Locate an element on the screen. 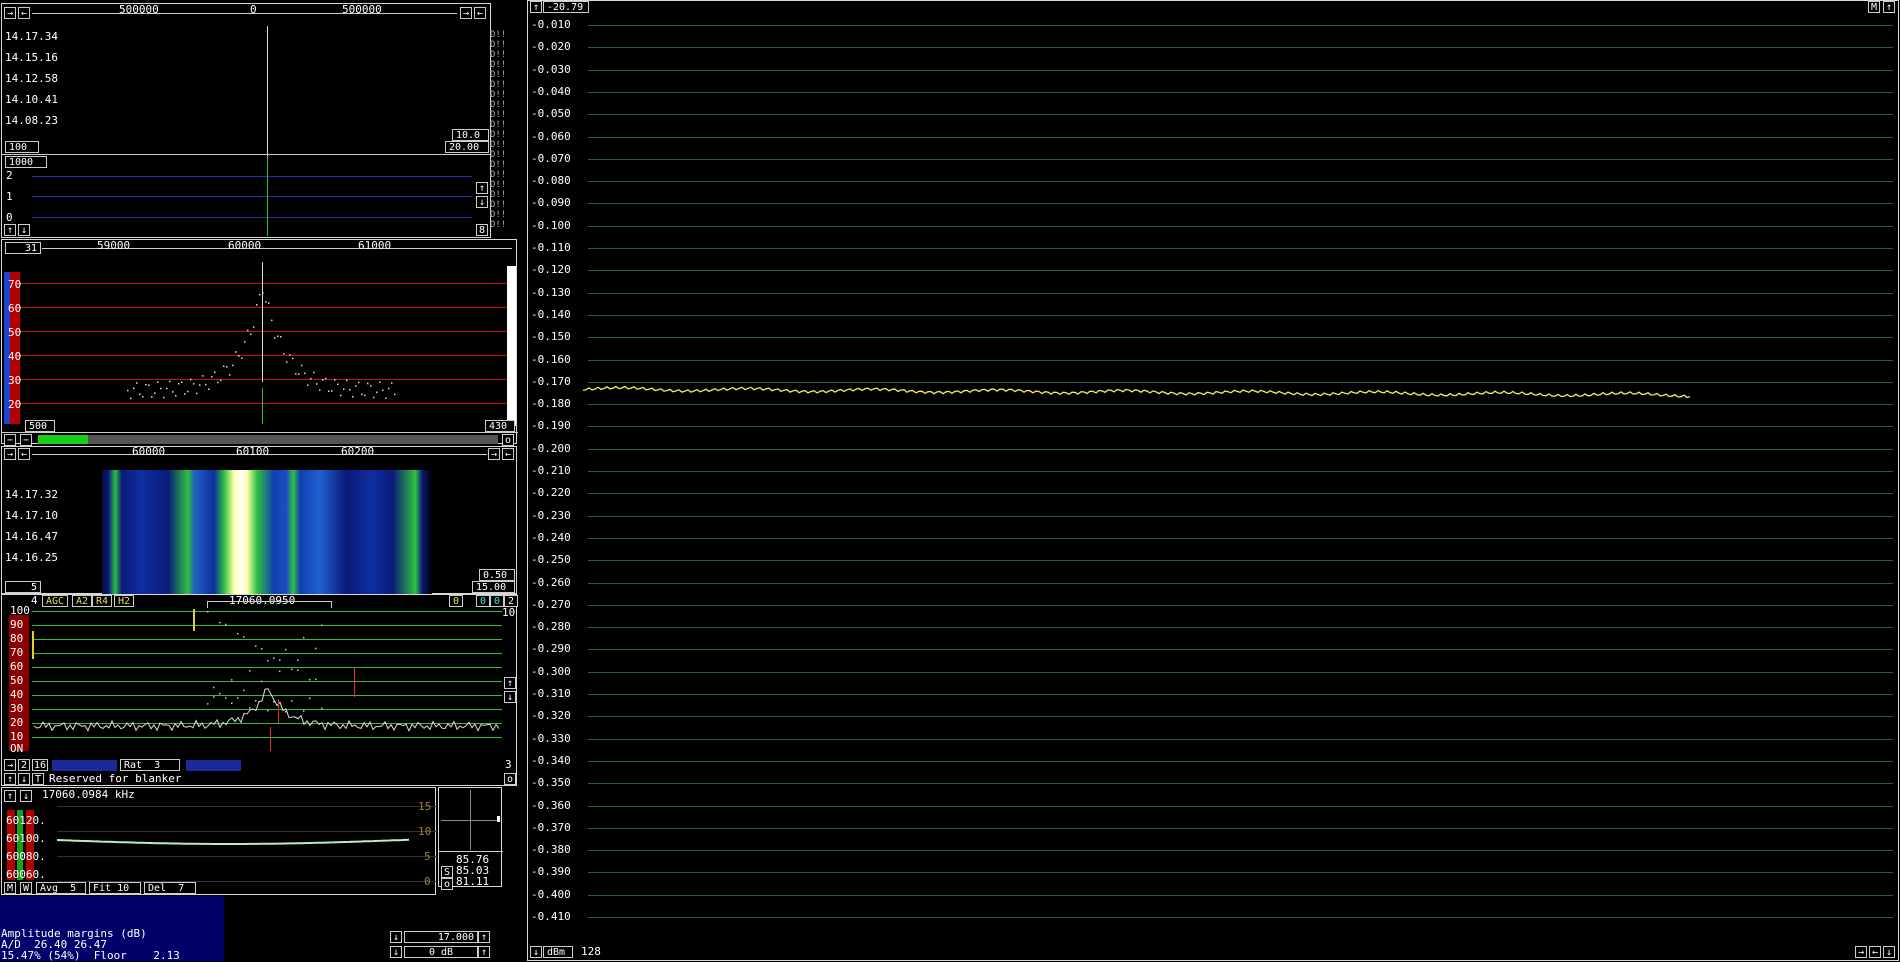  crosshair-h is located at coordinates (470, 820).